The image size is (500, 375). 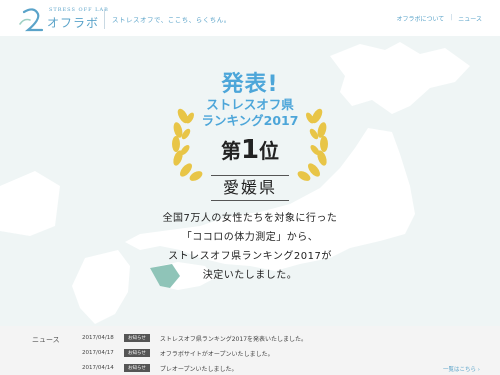 I want to click on ranking-title-line-1: ストレスオフ県, so click(x=250, y=104).